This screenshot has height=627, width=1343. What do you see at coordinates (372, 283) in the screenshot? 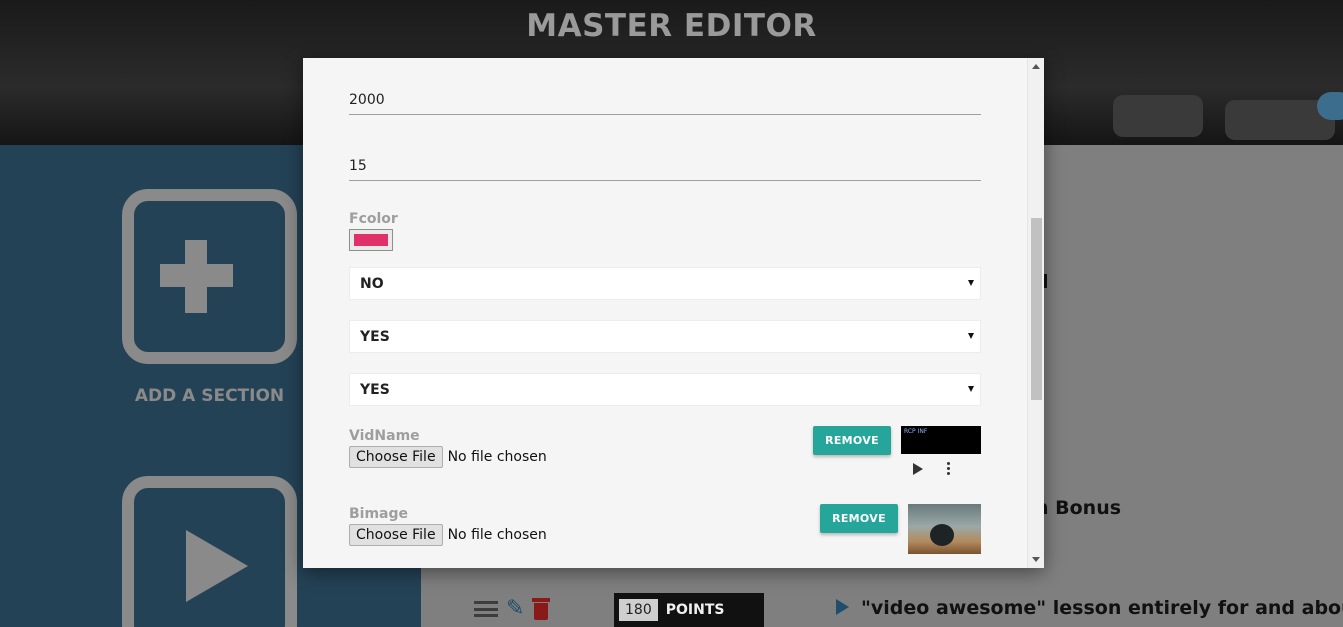
I see `select-1-value: NO` at bounding box center [372, 283].